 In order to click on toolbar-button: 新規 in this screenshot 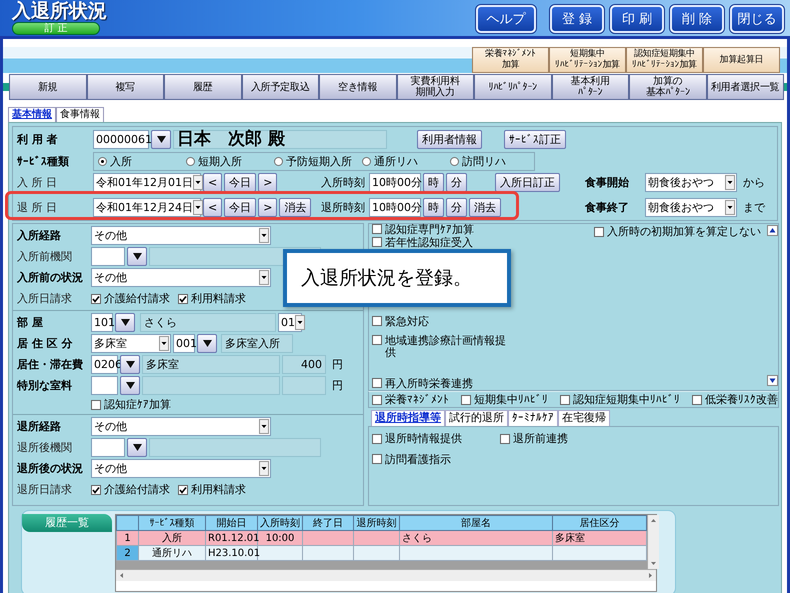, I will do `click(47, 87)`.